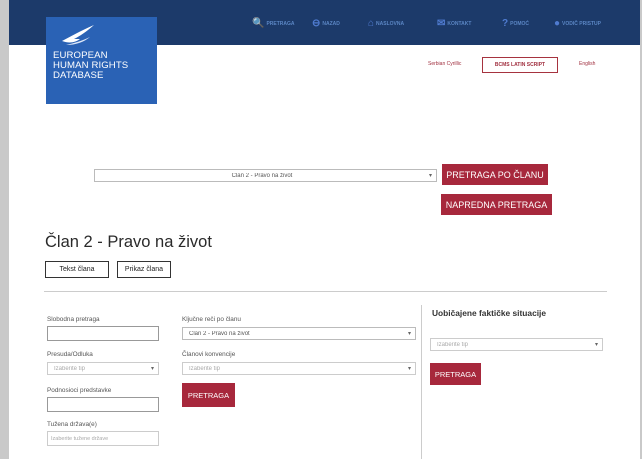 This screenshot has width=642, height=459. I want to click on respondent-label: Tužena država(e), so click(72, 424).